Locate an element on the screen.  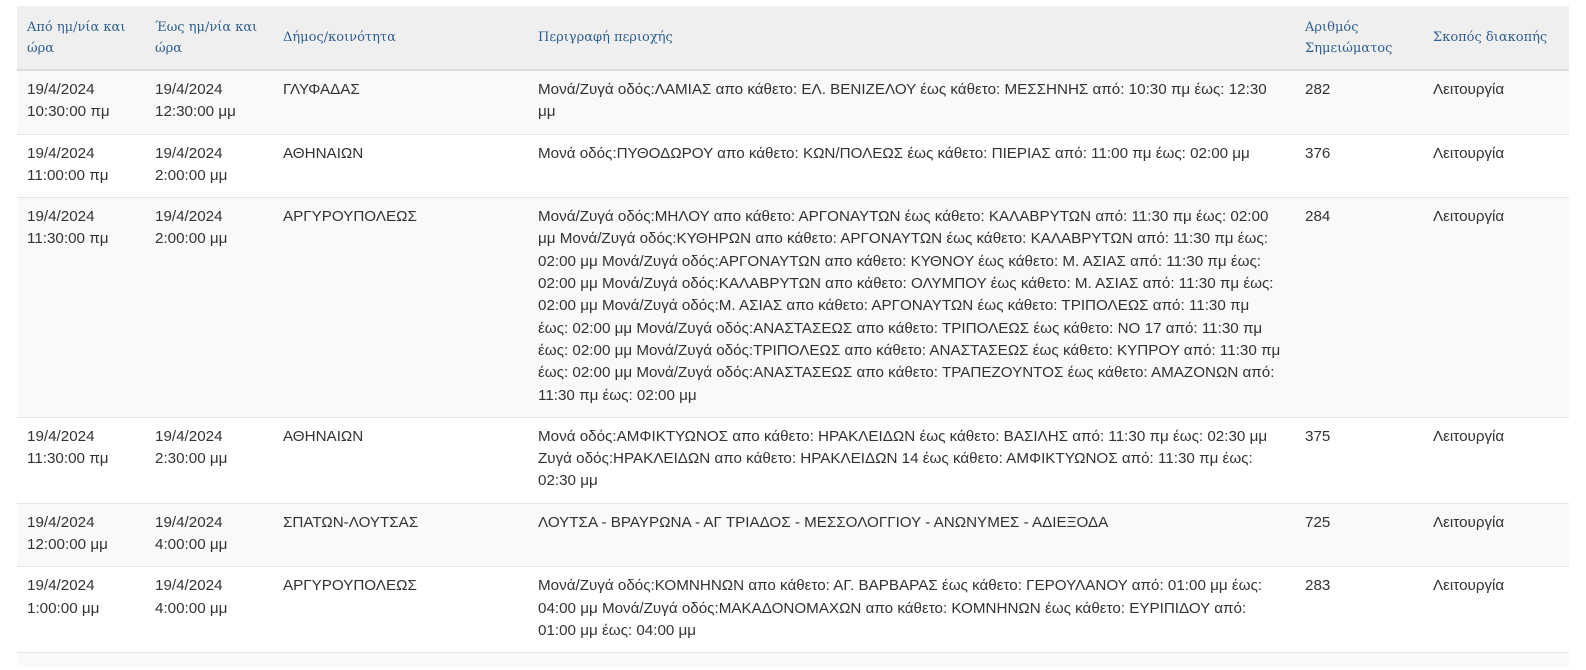
header-note-number-line1: Αριθμός is located at coordinates (1332, 27).